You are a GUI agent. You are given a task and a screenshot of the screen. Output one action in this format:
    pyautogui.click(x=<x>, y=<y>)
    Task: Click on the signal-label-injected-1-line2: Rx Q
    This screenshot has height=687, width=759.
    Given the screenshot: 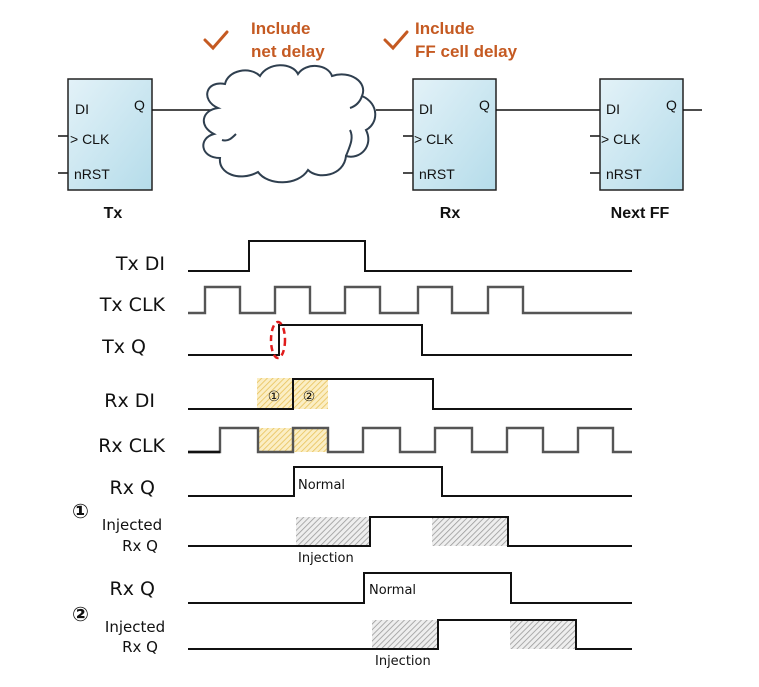 What is the action you would take?
    pyautogui.click(x=140, y=546)
    